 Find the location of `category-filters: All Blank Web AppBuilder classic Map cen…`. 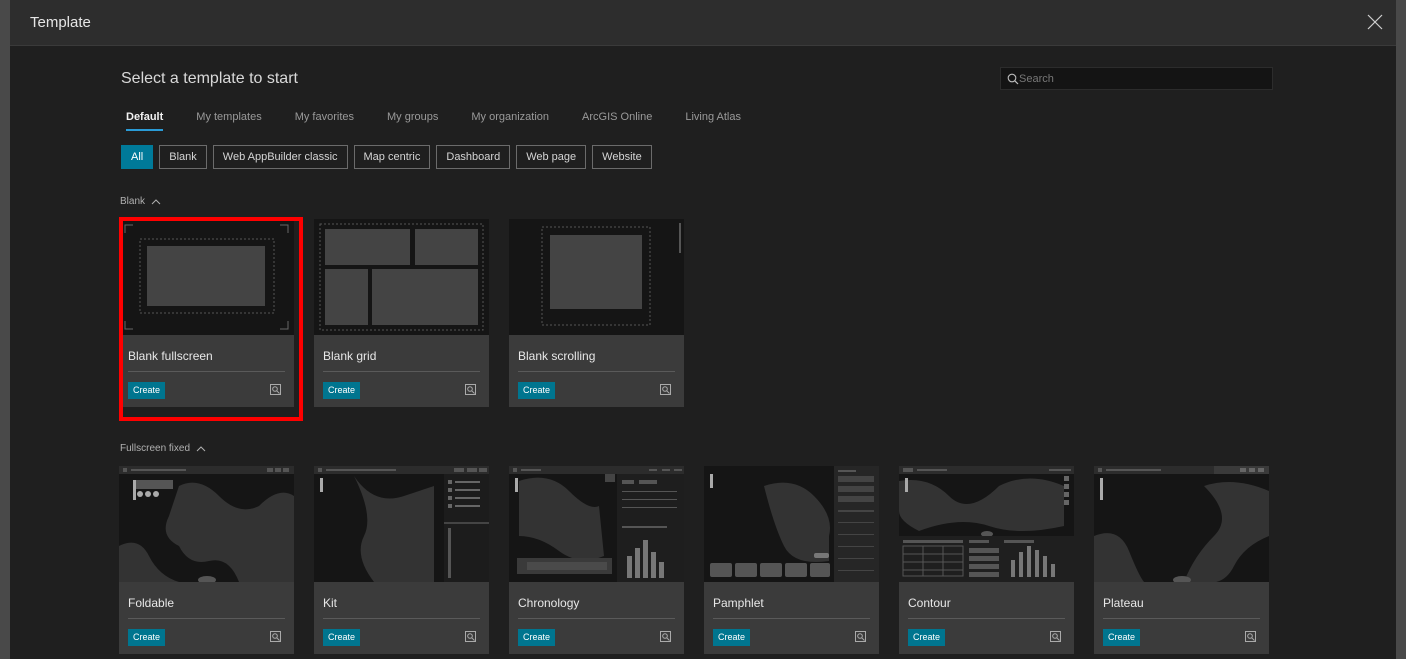

category-filters: All Blank Web AppBuilder classic Map cen… is located at coordinates (389, 157).